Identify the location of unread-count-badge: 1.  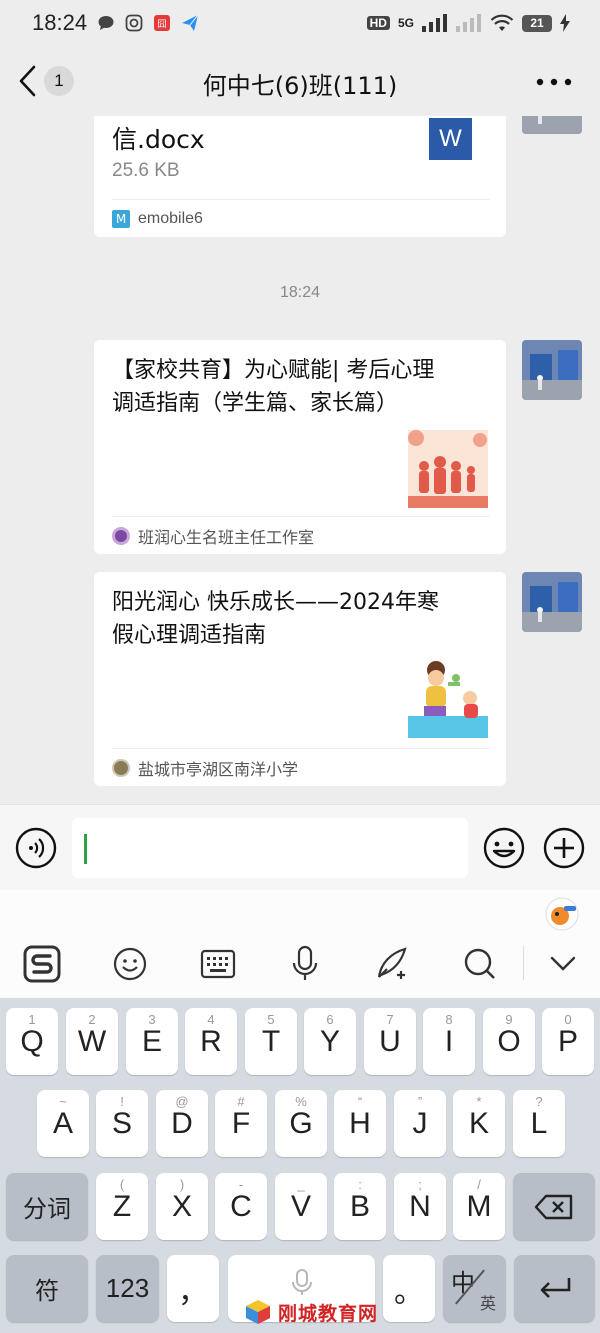
(59, 81).